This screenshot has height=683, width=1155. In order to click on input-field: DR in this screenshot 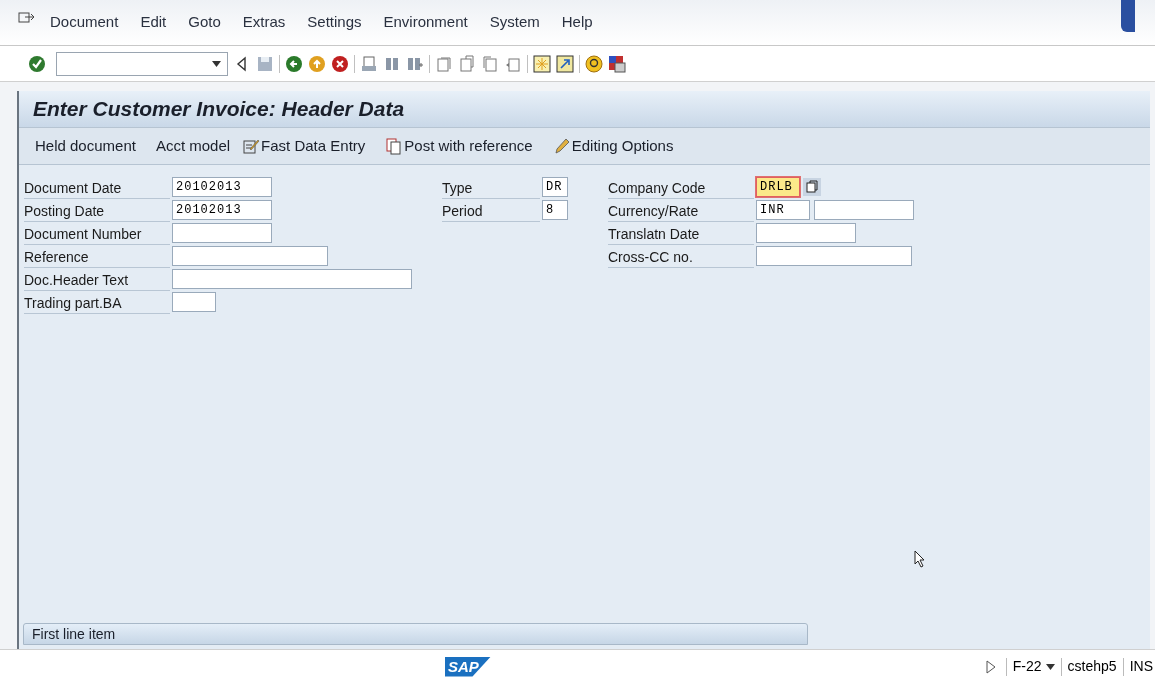, I will do `click(555, 187)`.